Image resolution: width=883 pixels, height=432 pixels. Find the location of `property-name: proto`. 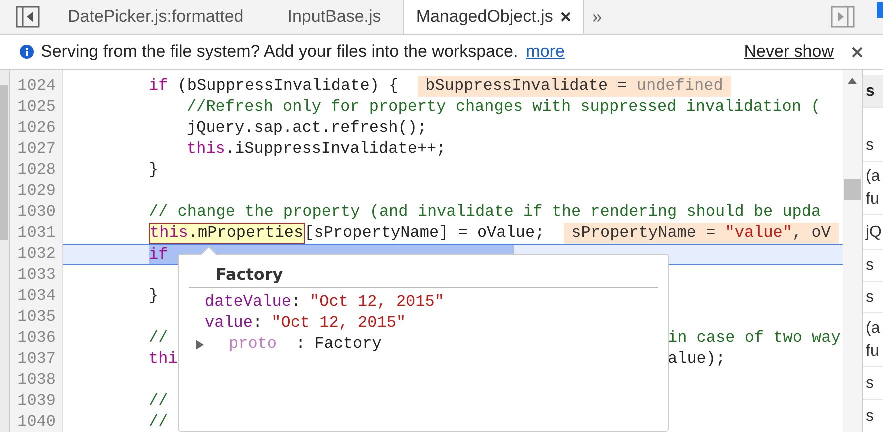

property-name: proto is located at coordinates (253, 344).